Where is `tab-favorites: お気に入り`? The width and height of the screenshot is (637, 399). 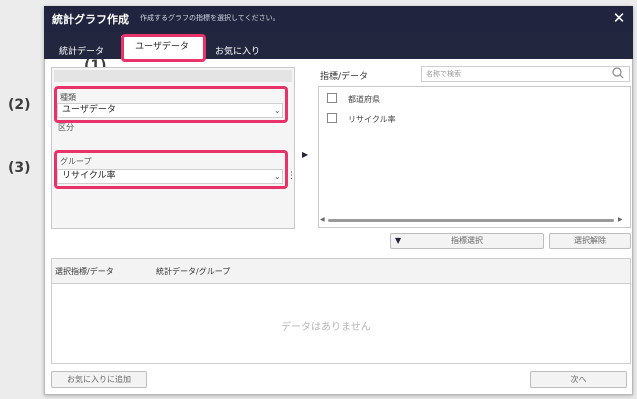
tab-favorites: お気に入り is located at coordinates (237, 50).